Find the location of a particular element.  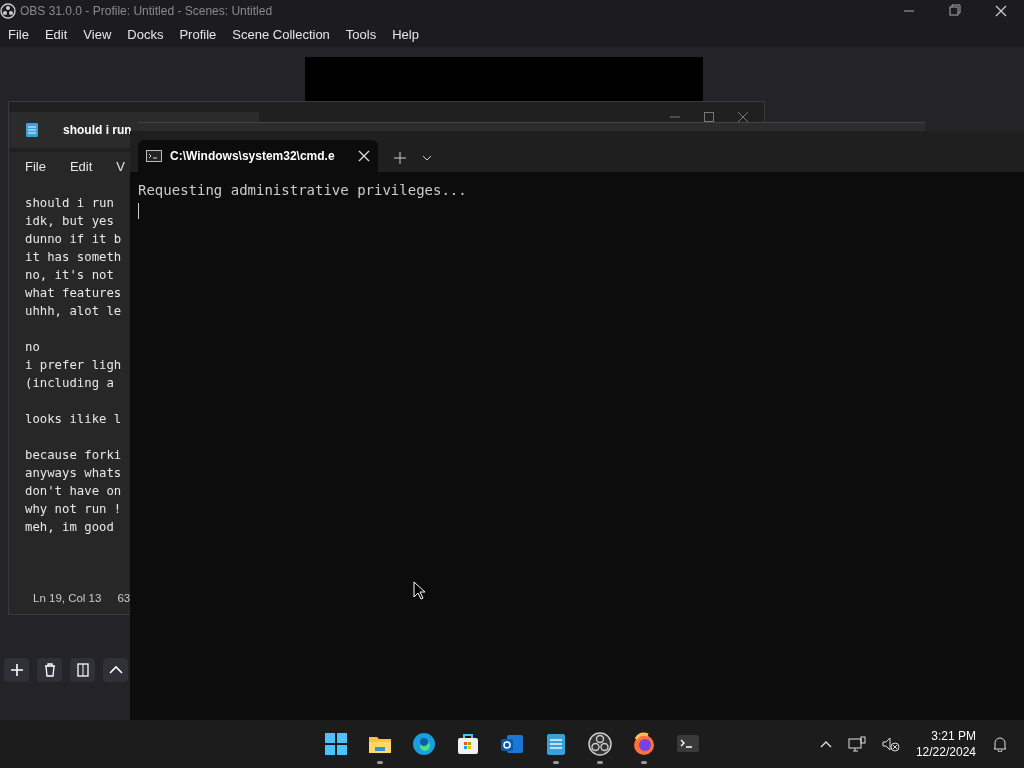

text-line: anyways whats is located at coordinates (73, 473).